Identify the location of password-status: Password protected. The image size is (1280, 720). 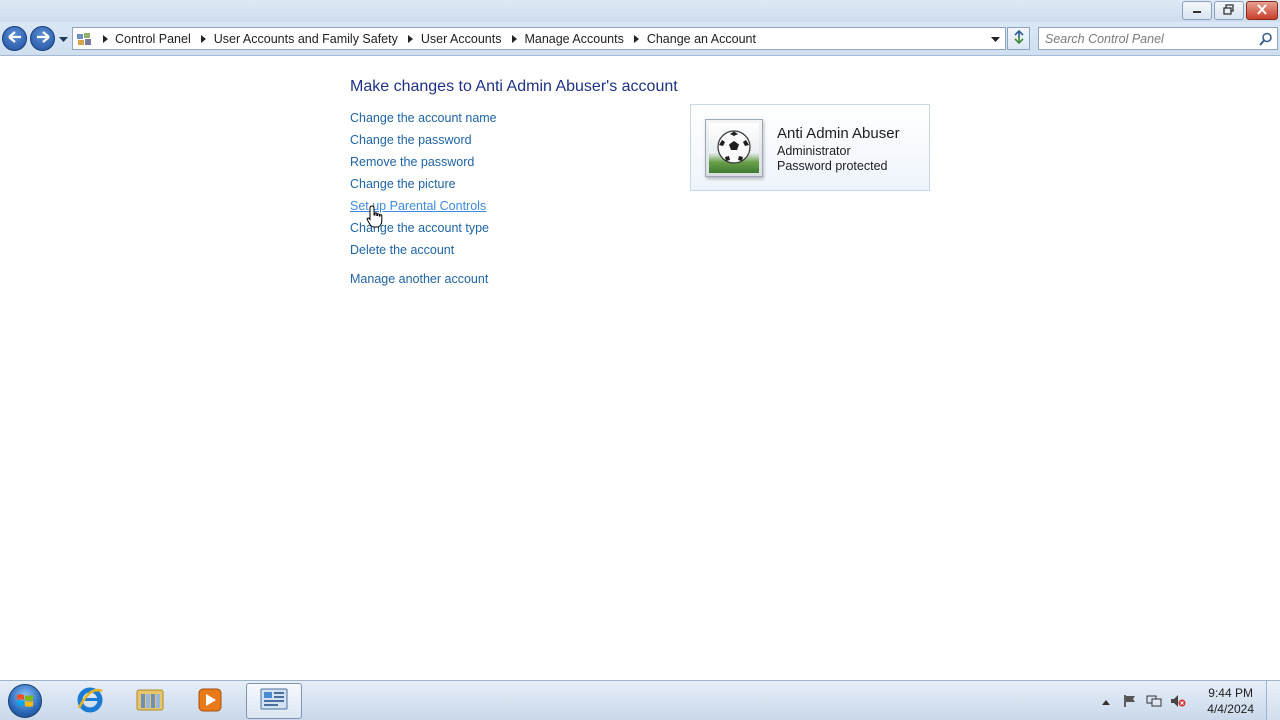
(832, 166).